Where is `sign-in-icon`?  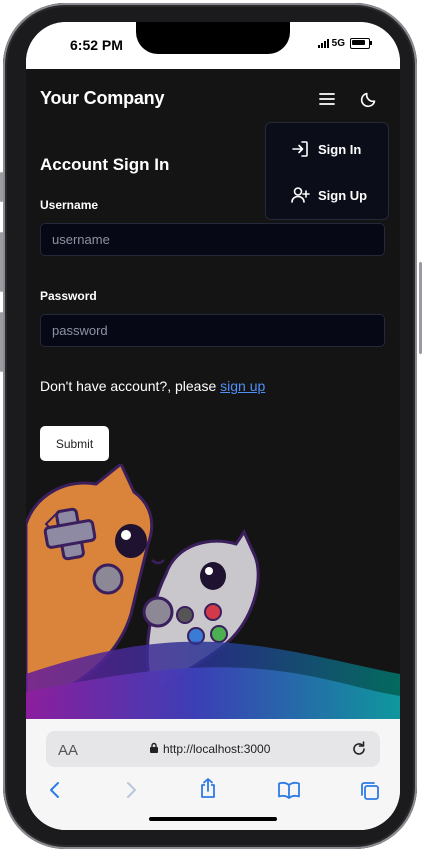 sign-in-icon is located at coordinates (300, 149).